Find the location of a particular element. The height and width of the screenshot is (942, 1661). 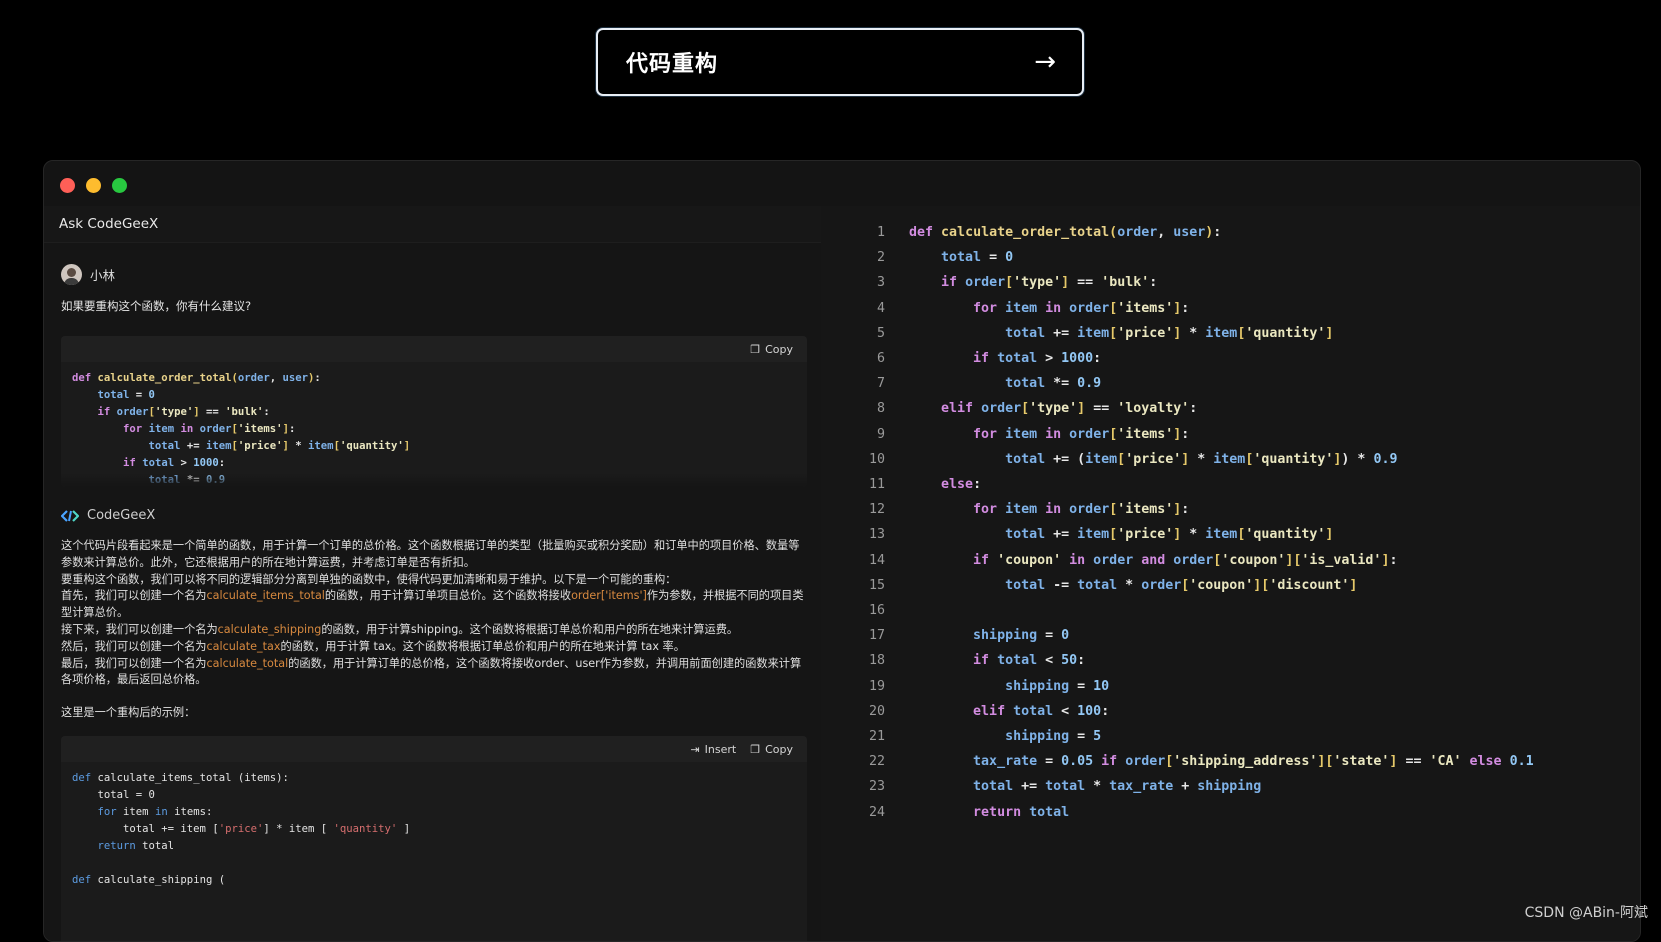

code-line: 23 total += total * tax_rate + shipping is located at coordinates (1065, 787).